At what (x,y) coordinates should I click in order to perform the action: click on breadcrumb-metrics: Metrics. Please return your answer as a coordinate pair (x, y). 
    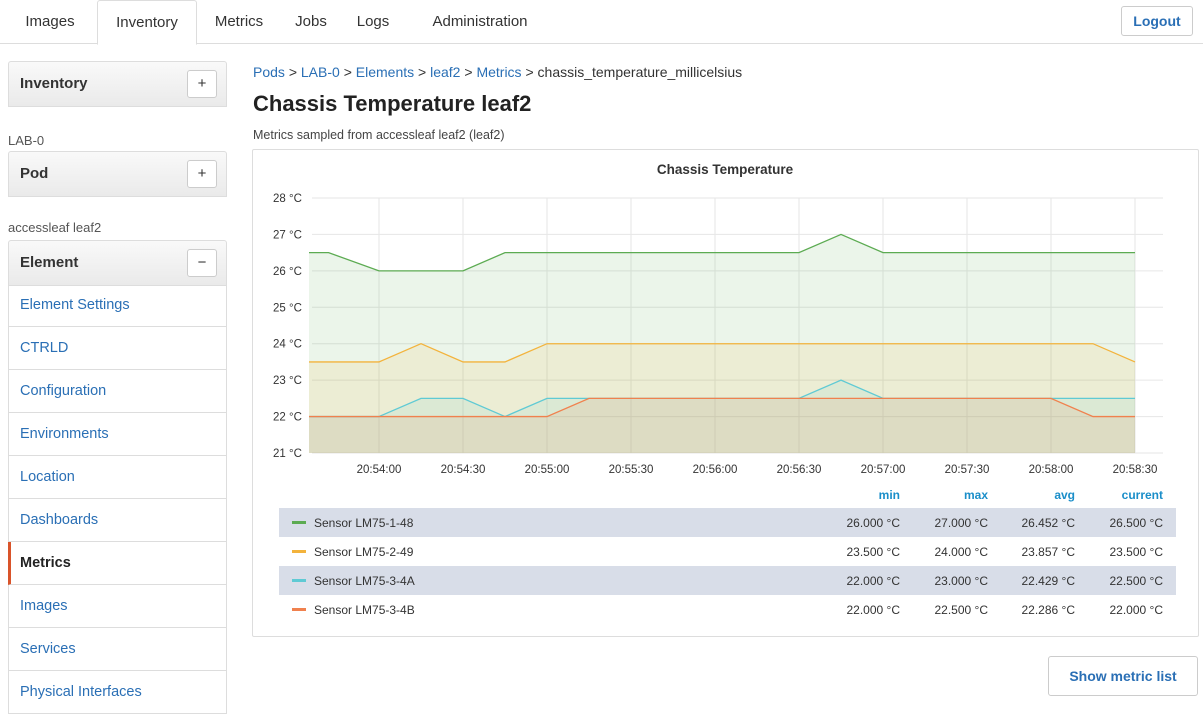
    Looking at the image, I should click on (498, 72).